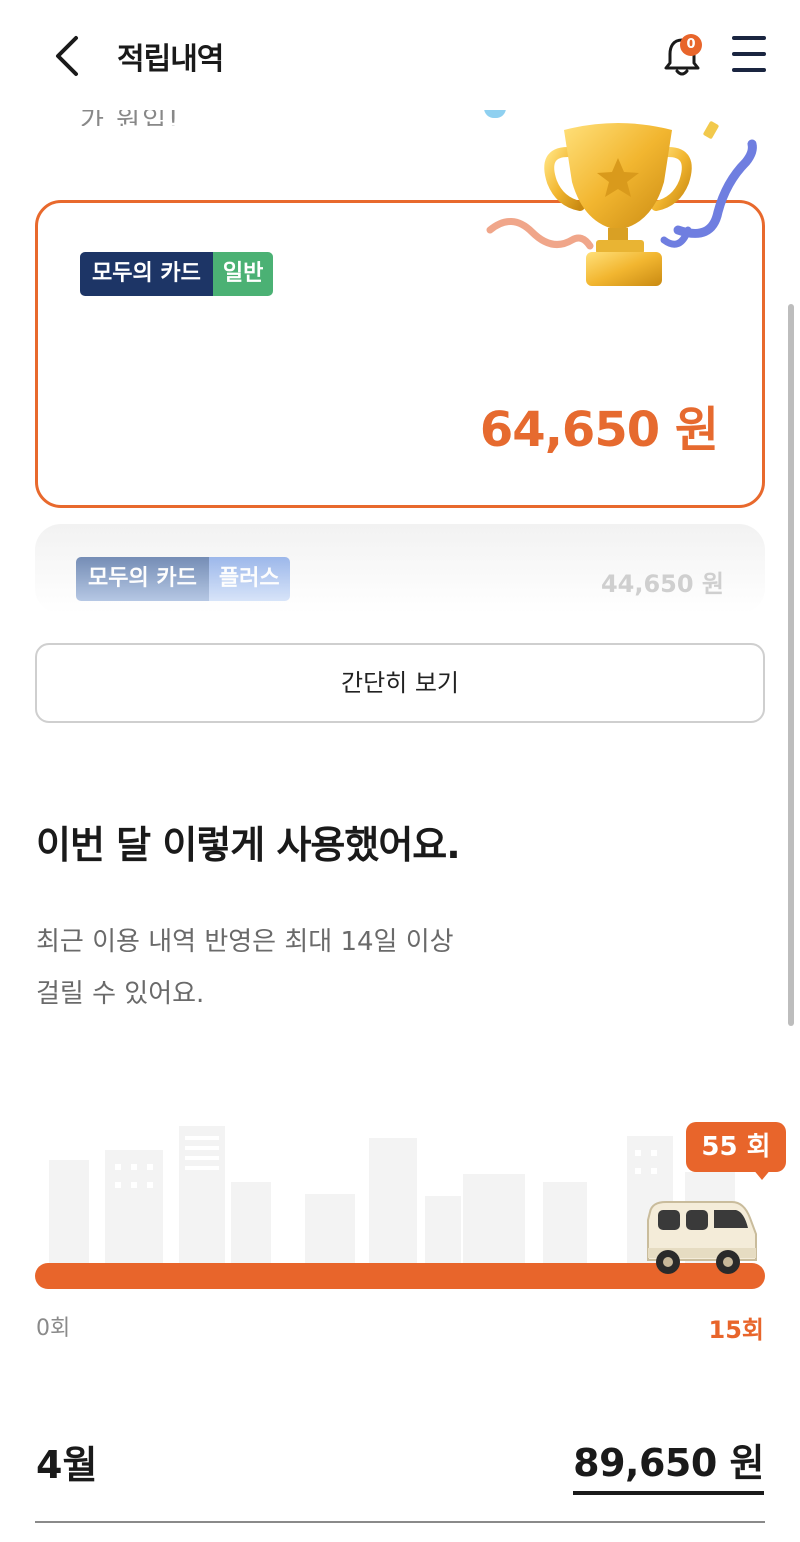  Describe the element at coordinates (249, 579) in the screenshot. I see `card-tier-label-secondary: 플러스` at that location.